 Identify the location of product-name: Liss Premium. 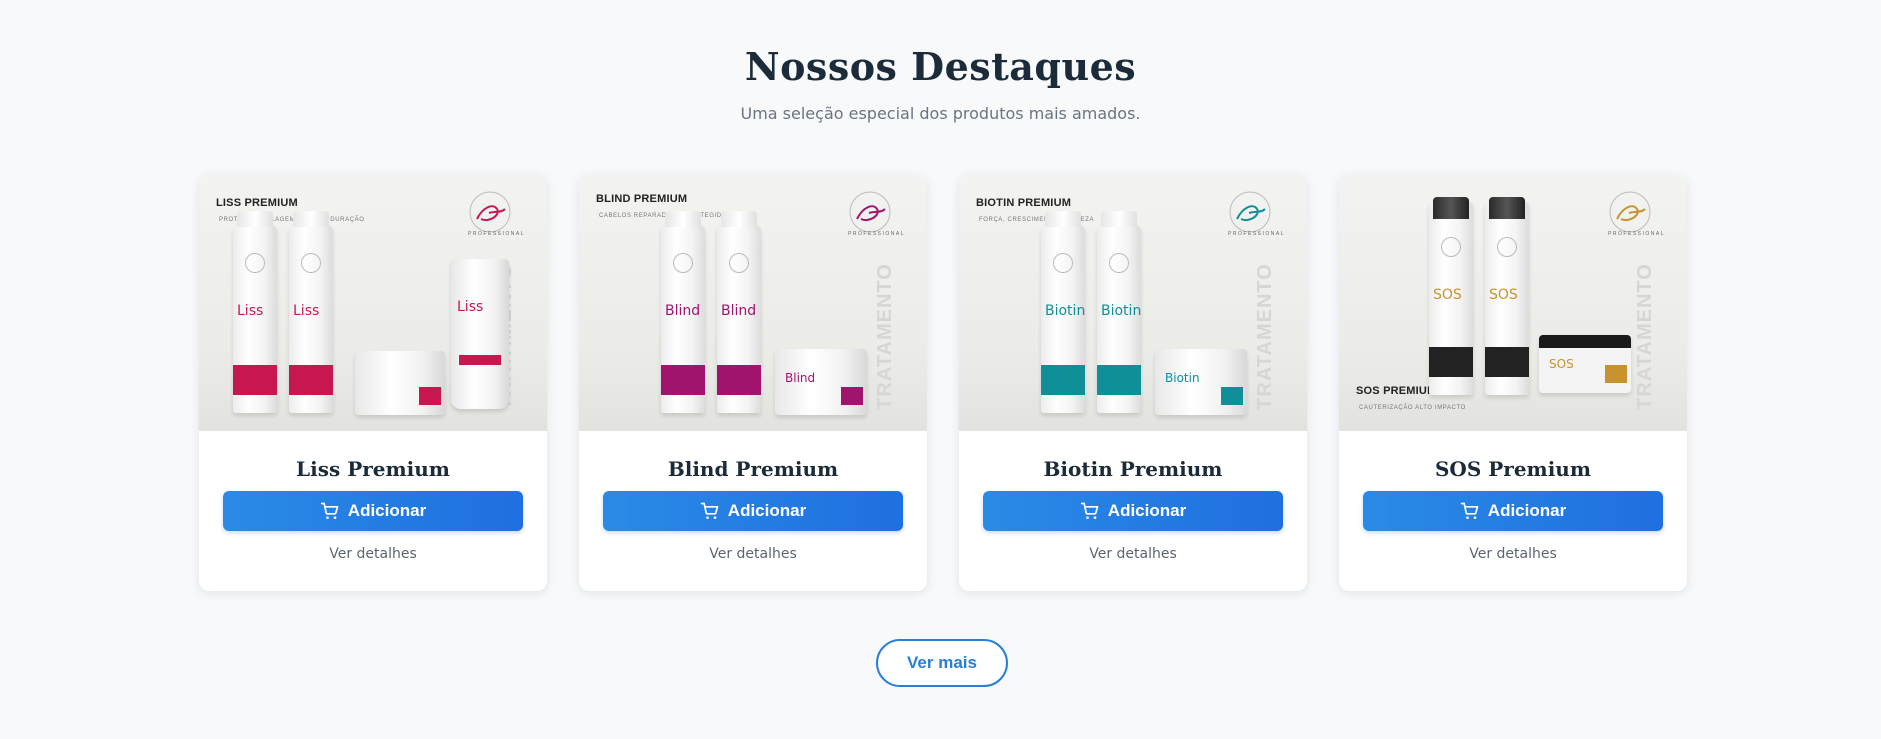
(373, 469).